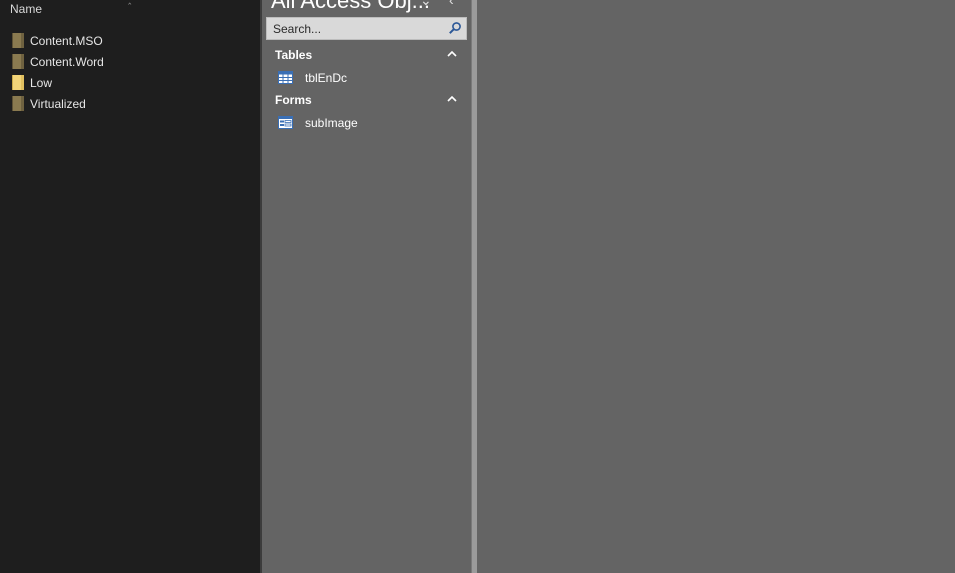 Image resolution: width=955 pixels, height=573 pixels. Describe the element at coordinates (293, 100) in the screenshot. I see `group-label: Forms` at that location.